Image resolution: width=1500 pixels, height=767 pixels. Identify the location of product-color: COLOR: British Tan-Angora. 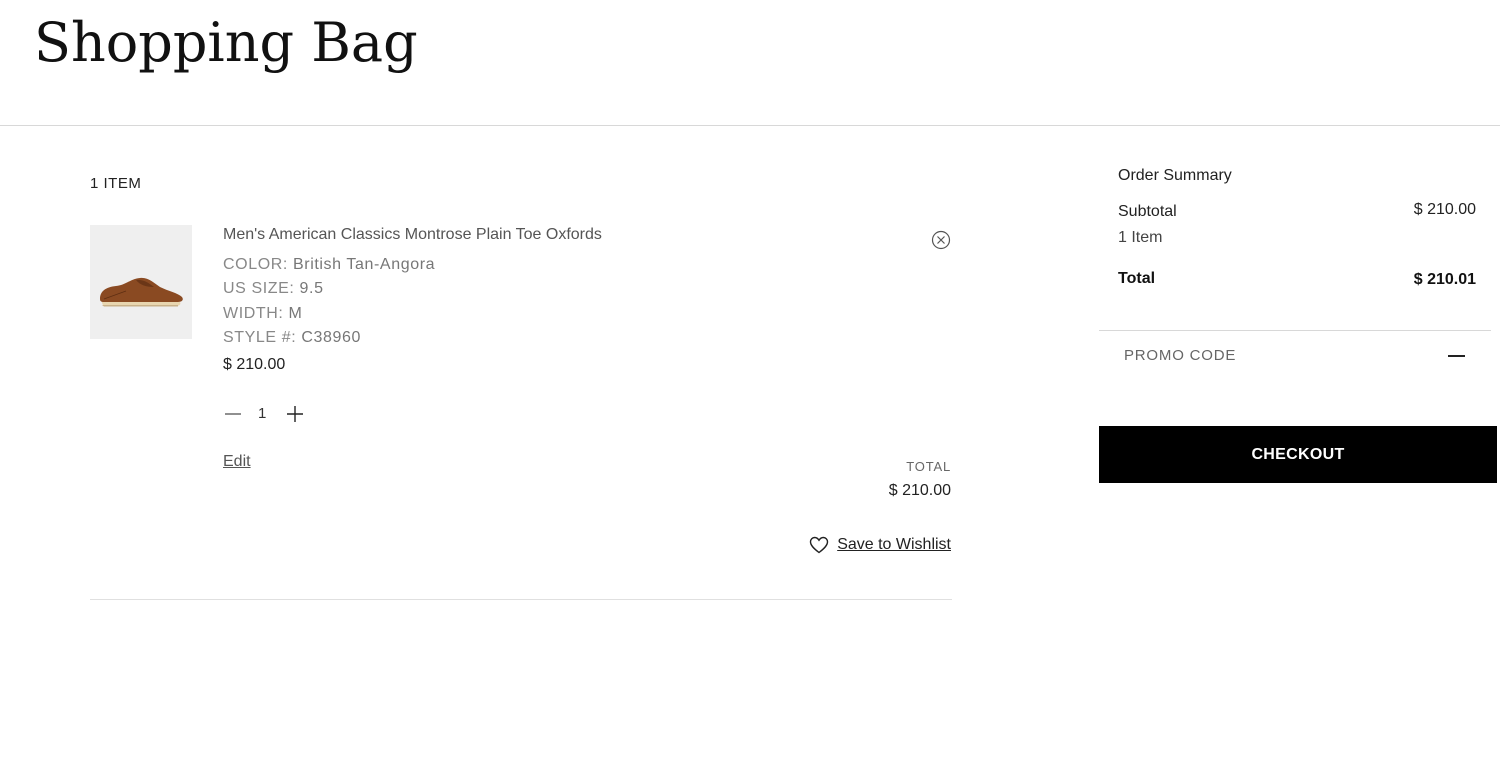
(329, 265).